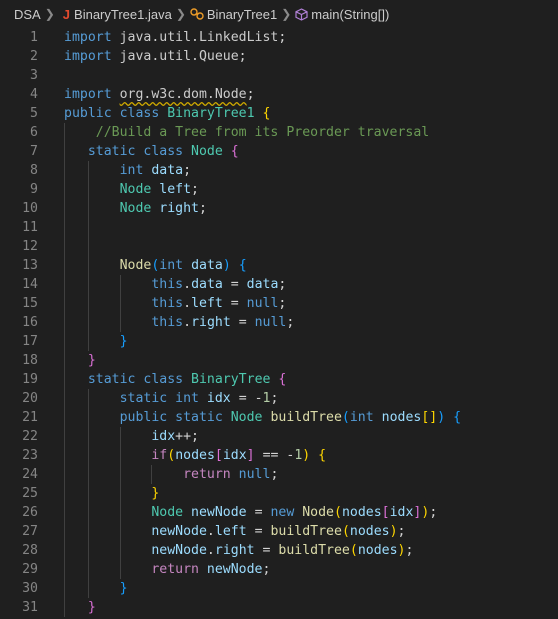 This screenshot has width=558, height=619. Describe the element at coordinates (279, 208) in the screenshot. I see `code-line: 10 Node right;` at that location.